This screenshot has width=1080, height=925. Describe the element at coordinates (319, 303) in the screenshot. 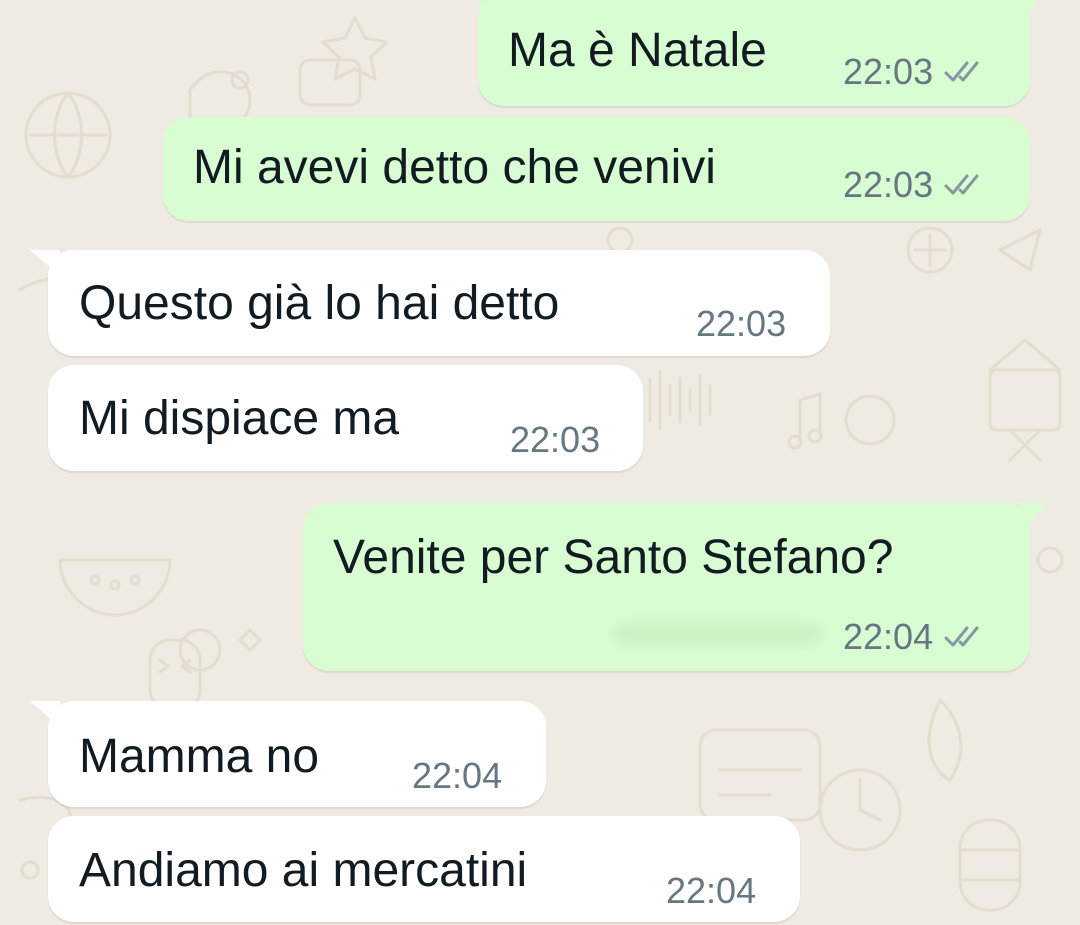

I see `message-text: Questo già lo hai detto` at that location.